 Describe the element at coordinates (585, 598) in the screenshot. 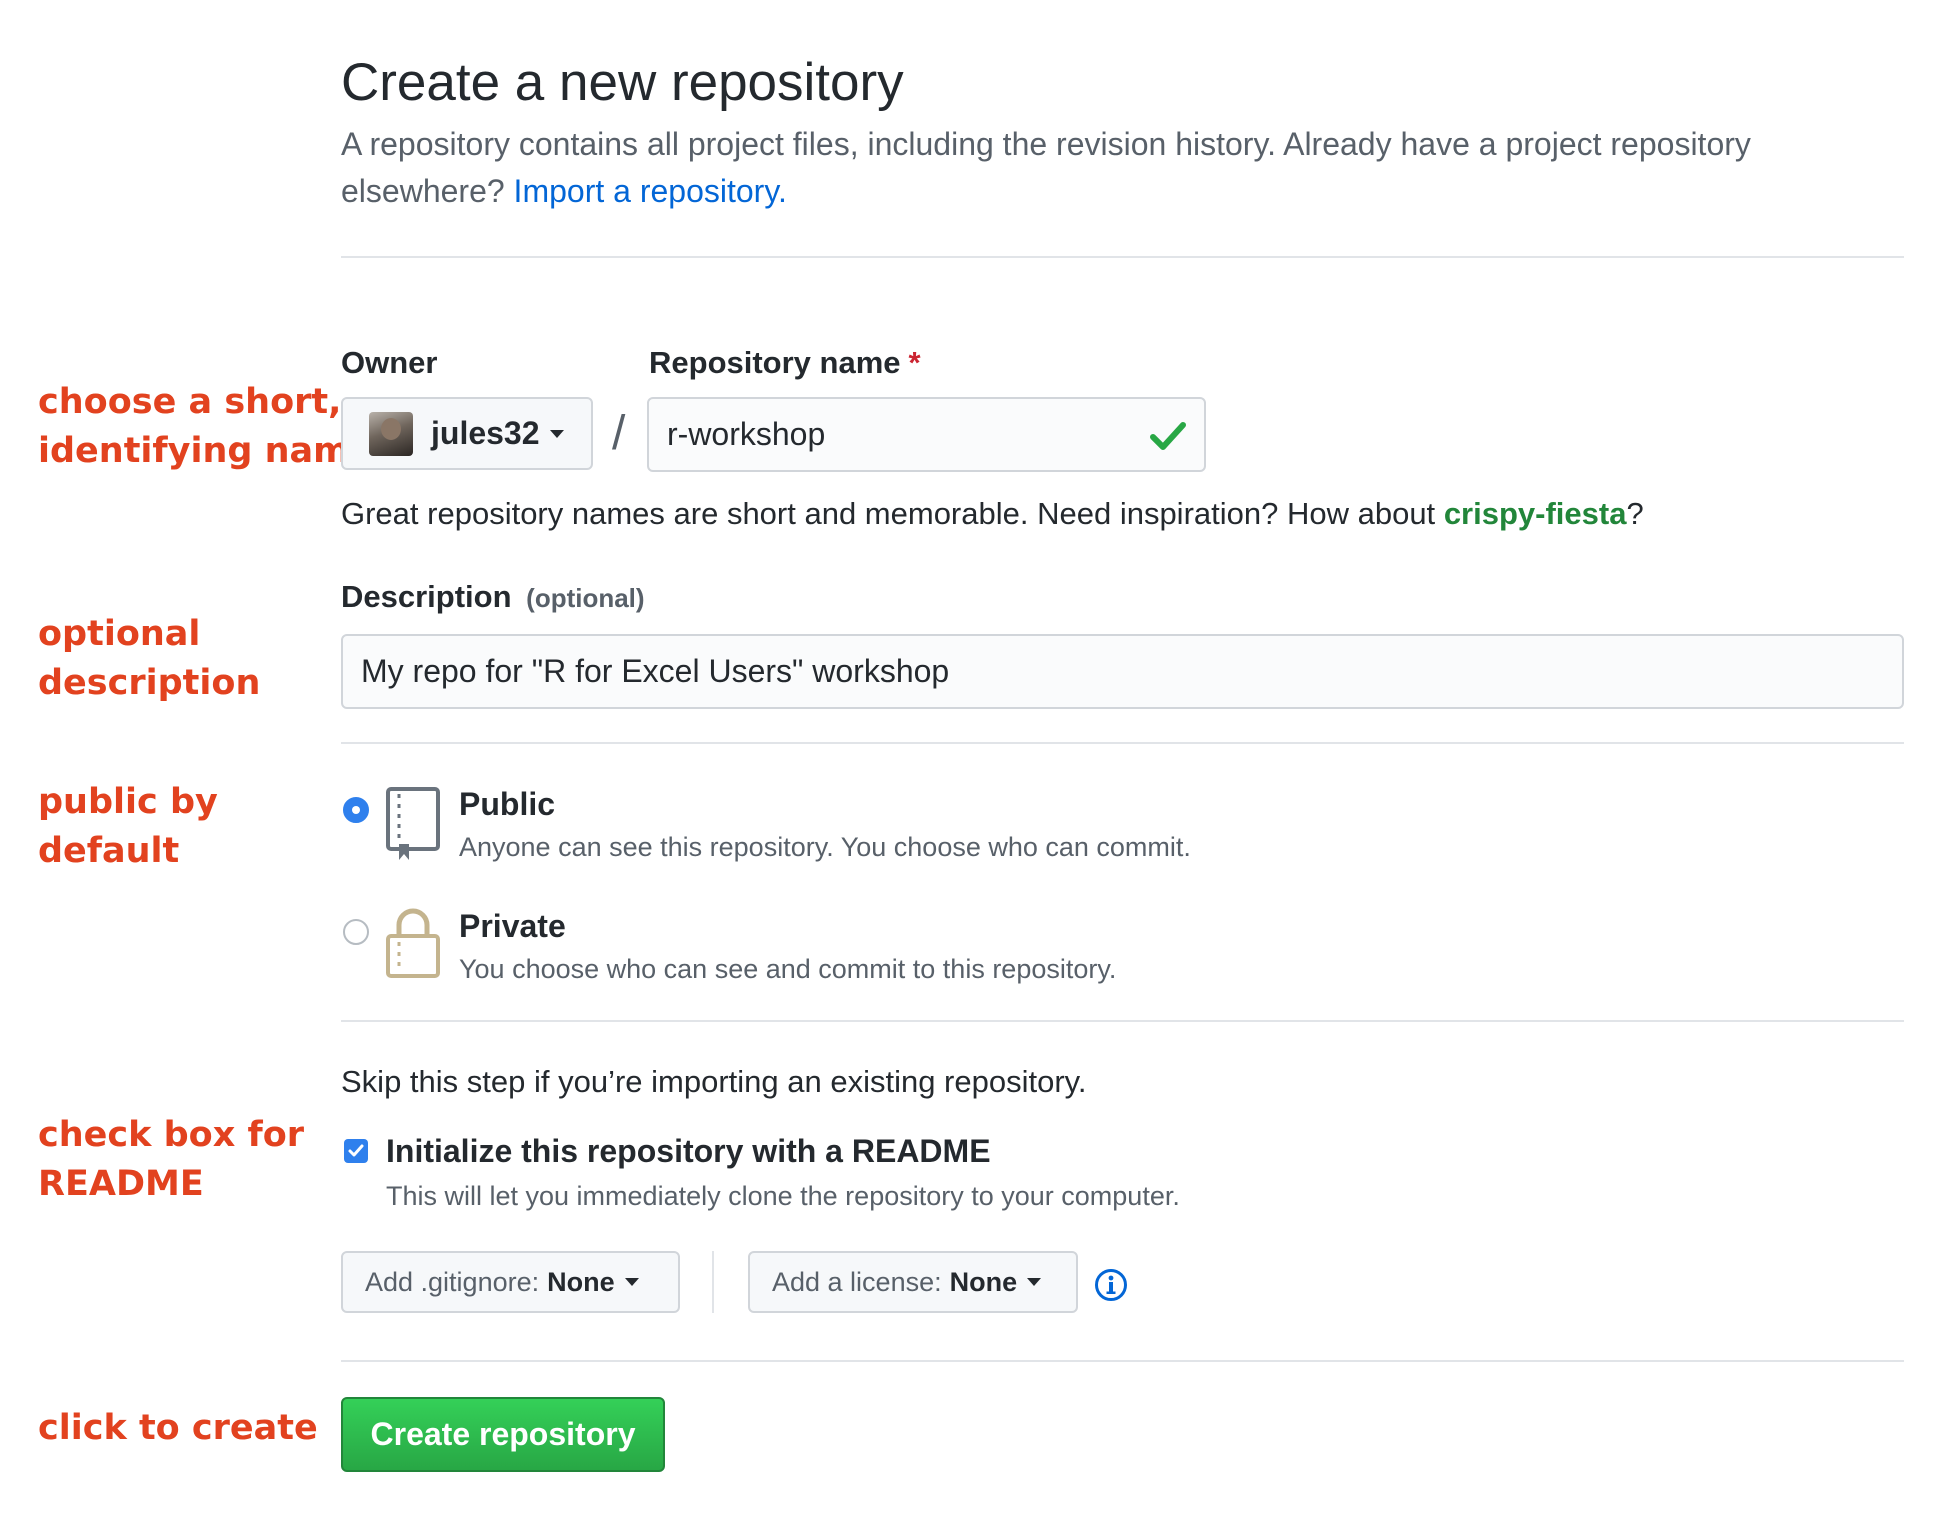

I see `optional-tag: (optional)` at that location.